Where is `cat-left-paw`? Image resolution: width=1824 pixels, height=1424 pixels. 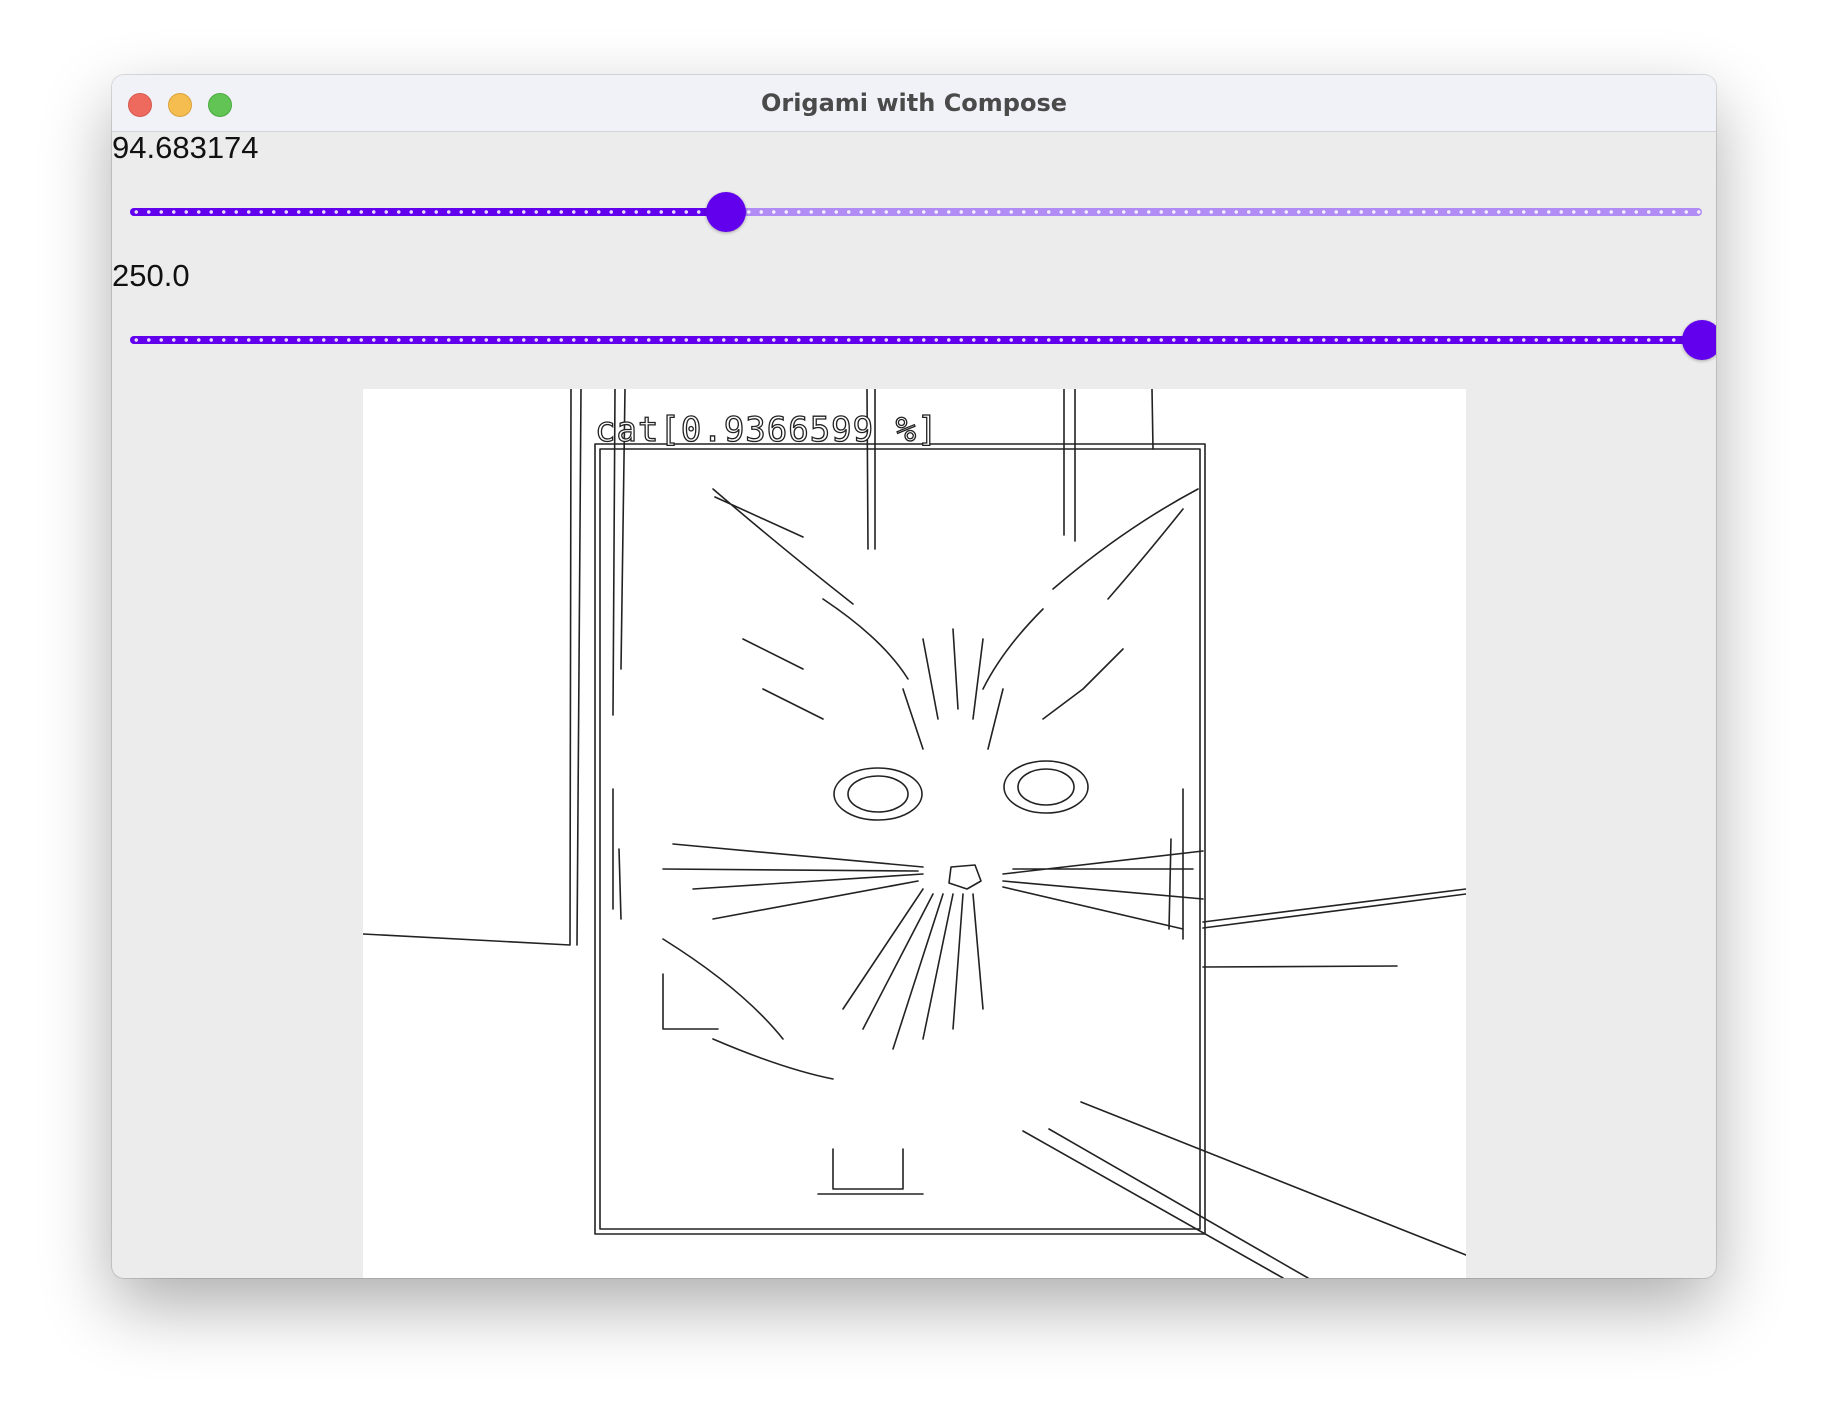 cat-left-paw is located at coordinates (690, 1001).